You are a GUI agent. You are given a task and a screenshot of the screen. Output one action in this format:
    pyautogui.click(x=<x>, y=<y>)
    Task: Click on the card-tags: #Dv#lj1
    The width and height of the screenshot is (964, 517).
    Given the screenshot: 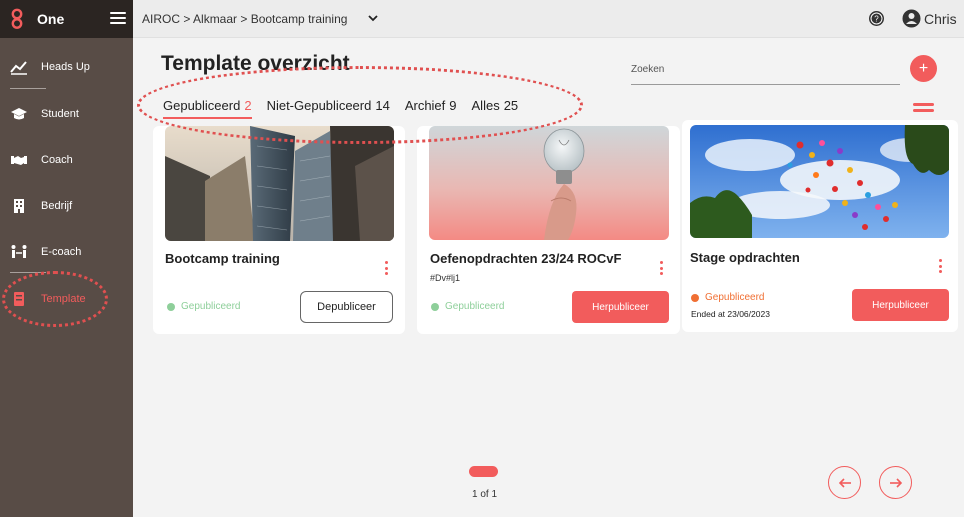 What is the action you would take?
    pyautogui.click(x=445, y=278)
    